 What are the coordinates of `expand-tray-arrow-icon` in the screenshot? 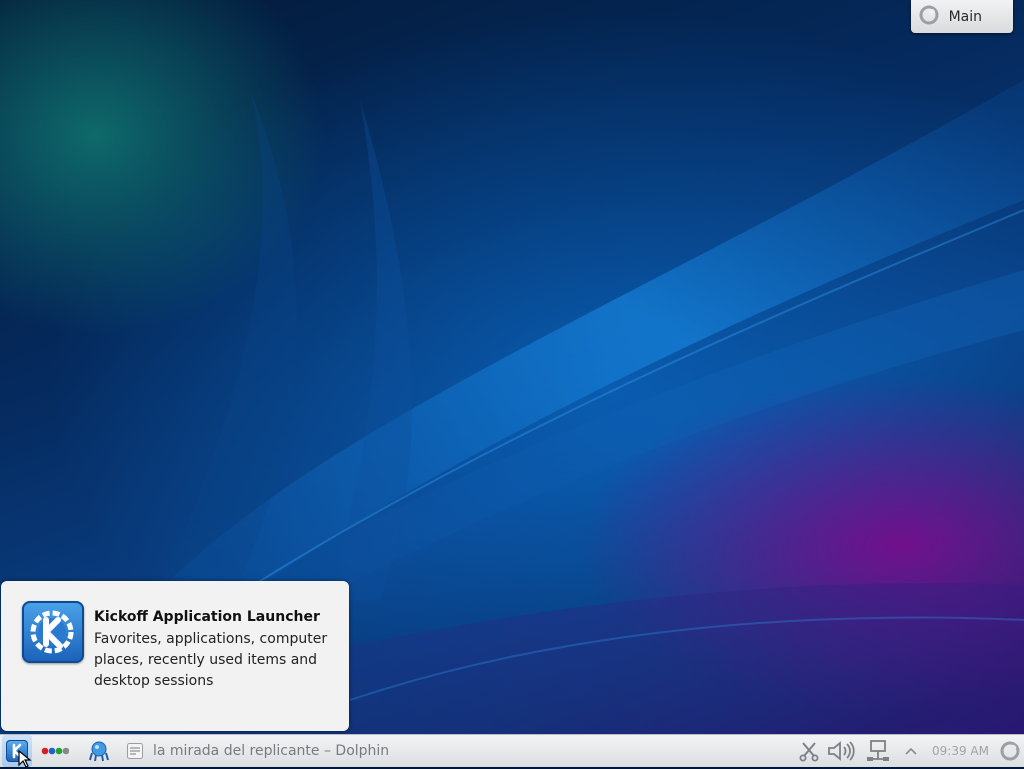 It's located at (911, 751).